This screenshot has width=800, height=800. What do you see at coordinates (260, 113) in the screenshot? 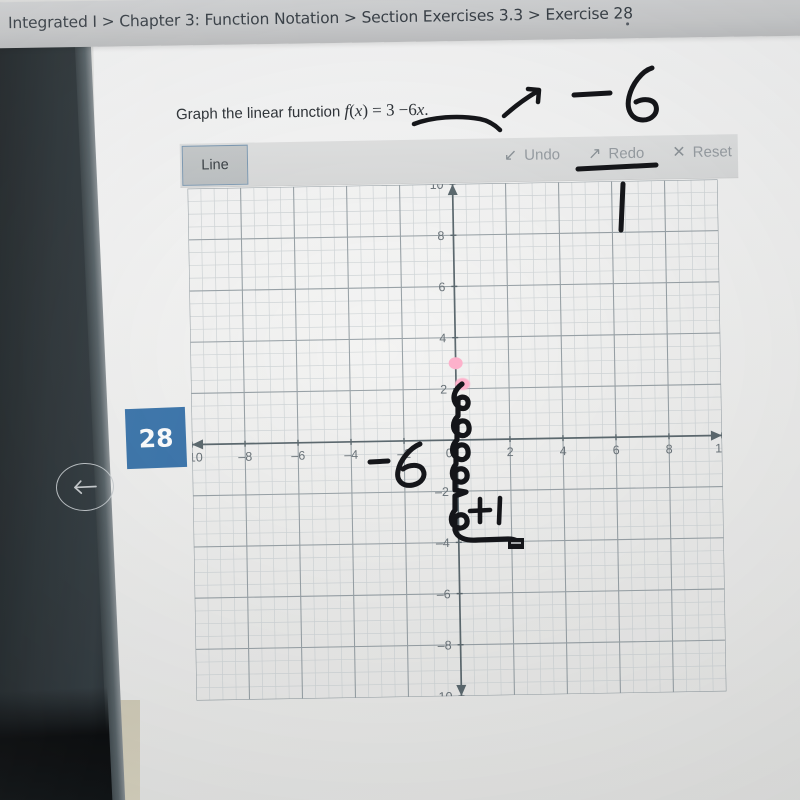
I see `prompt-text: Graph the linear function` at bounding box center [260, 113].